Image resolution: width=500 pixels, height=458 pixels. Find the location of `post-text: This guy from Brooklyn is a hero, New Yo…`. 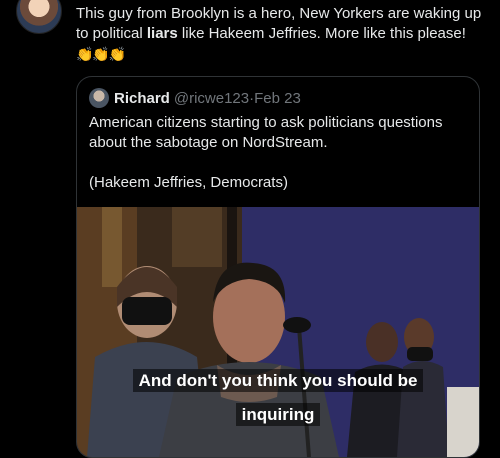

post-text: This guy from Brooklyn is a hero, New Yo… is located at coordinates (281, 34).